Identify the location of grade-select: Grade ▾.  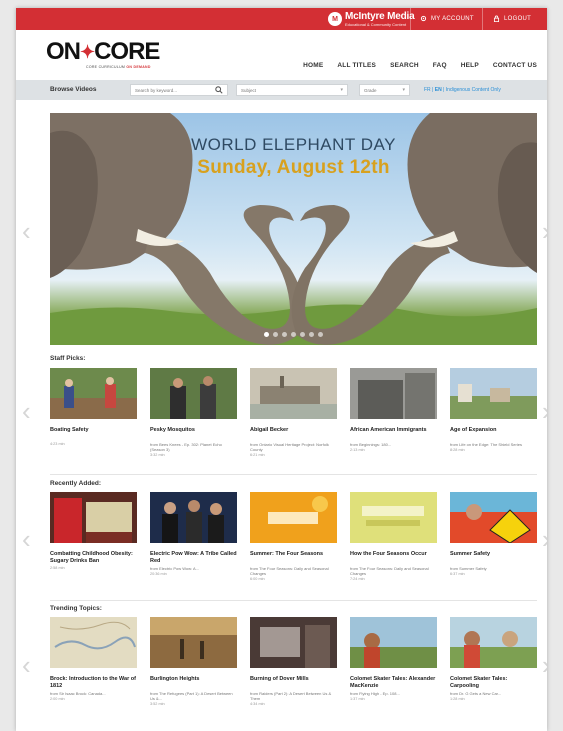
(384, 90).